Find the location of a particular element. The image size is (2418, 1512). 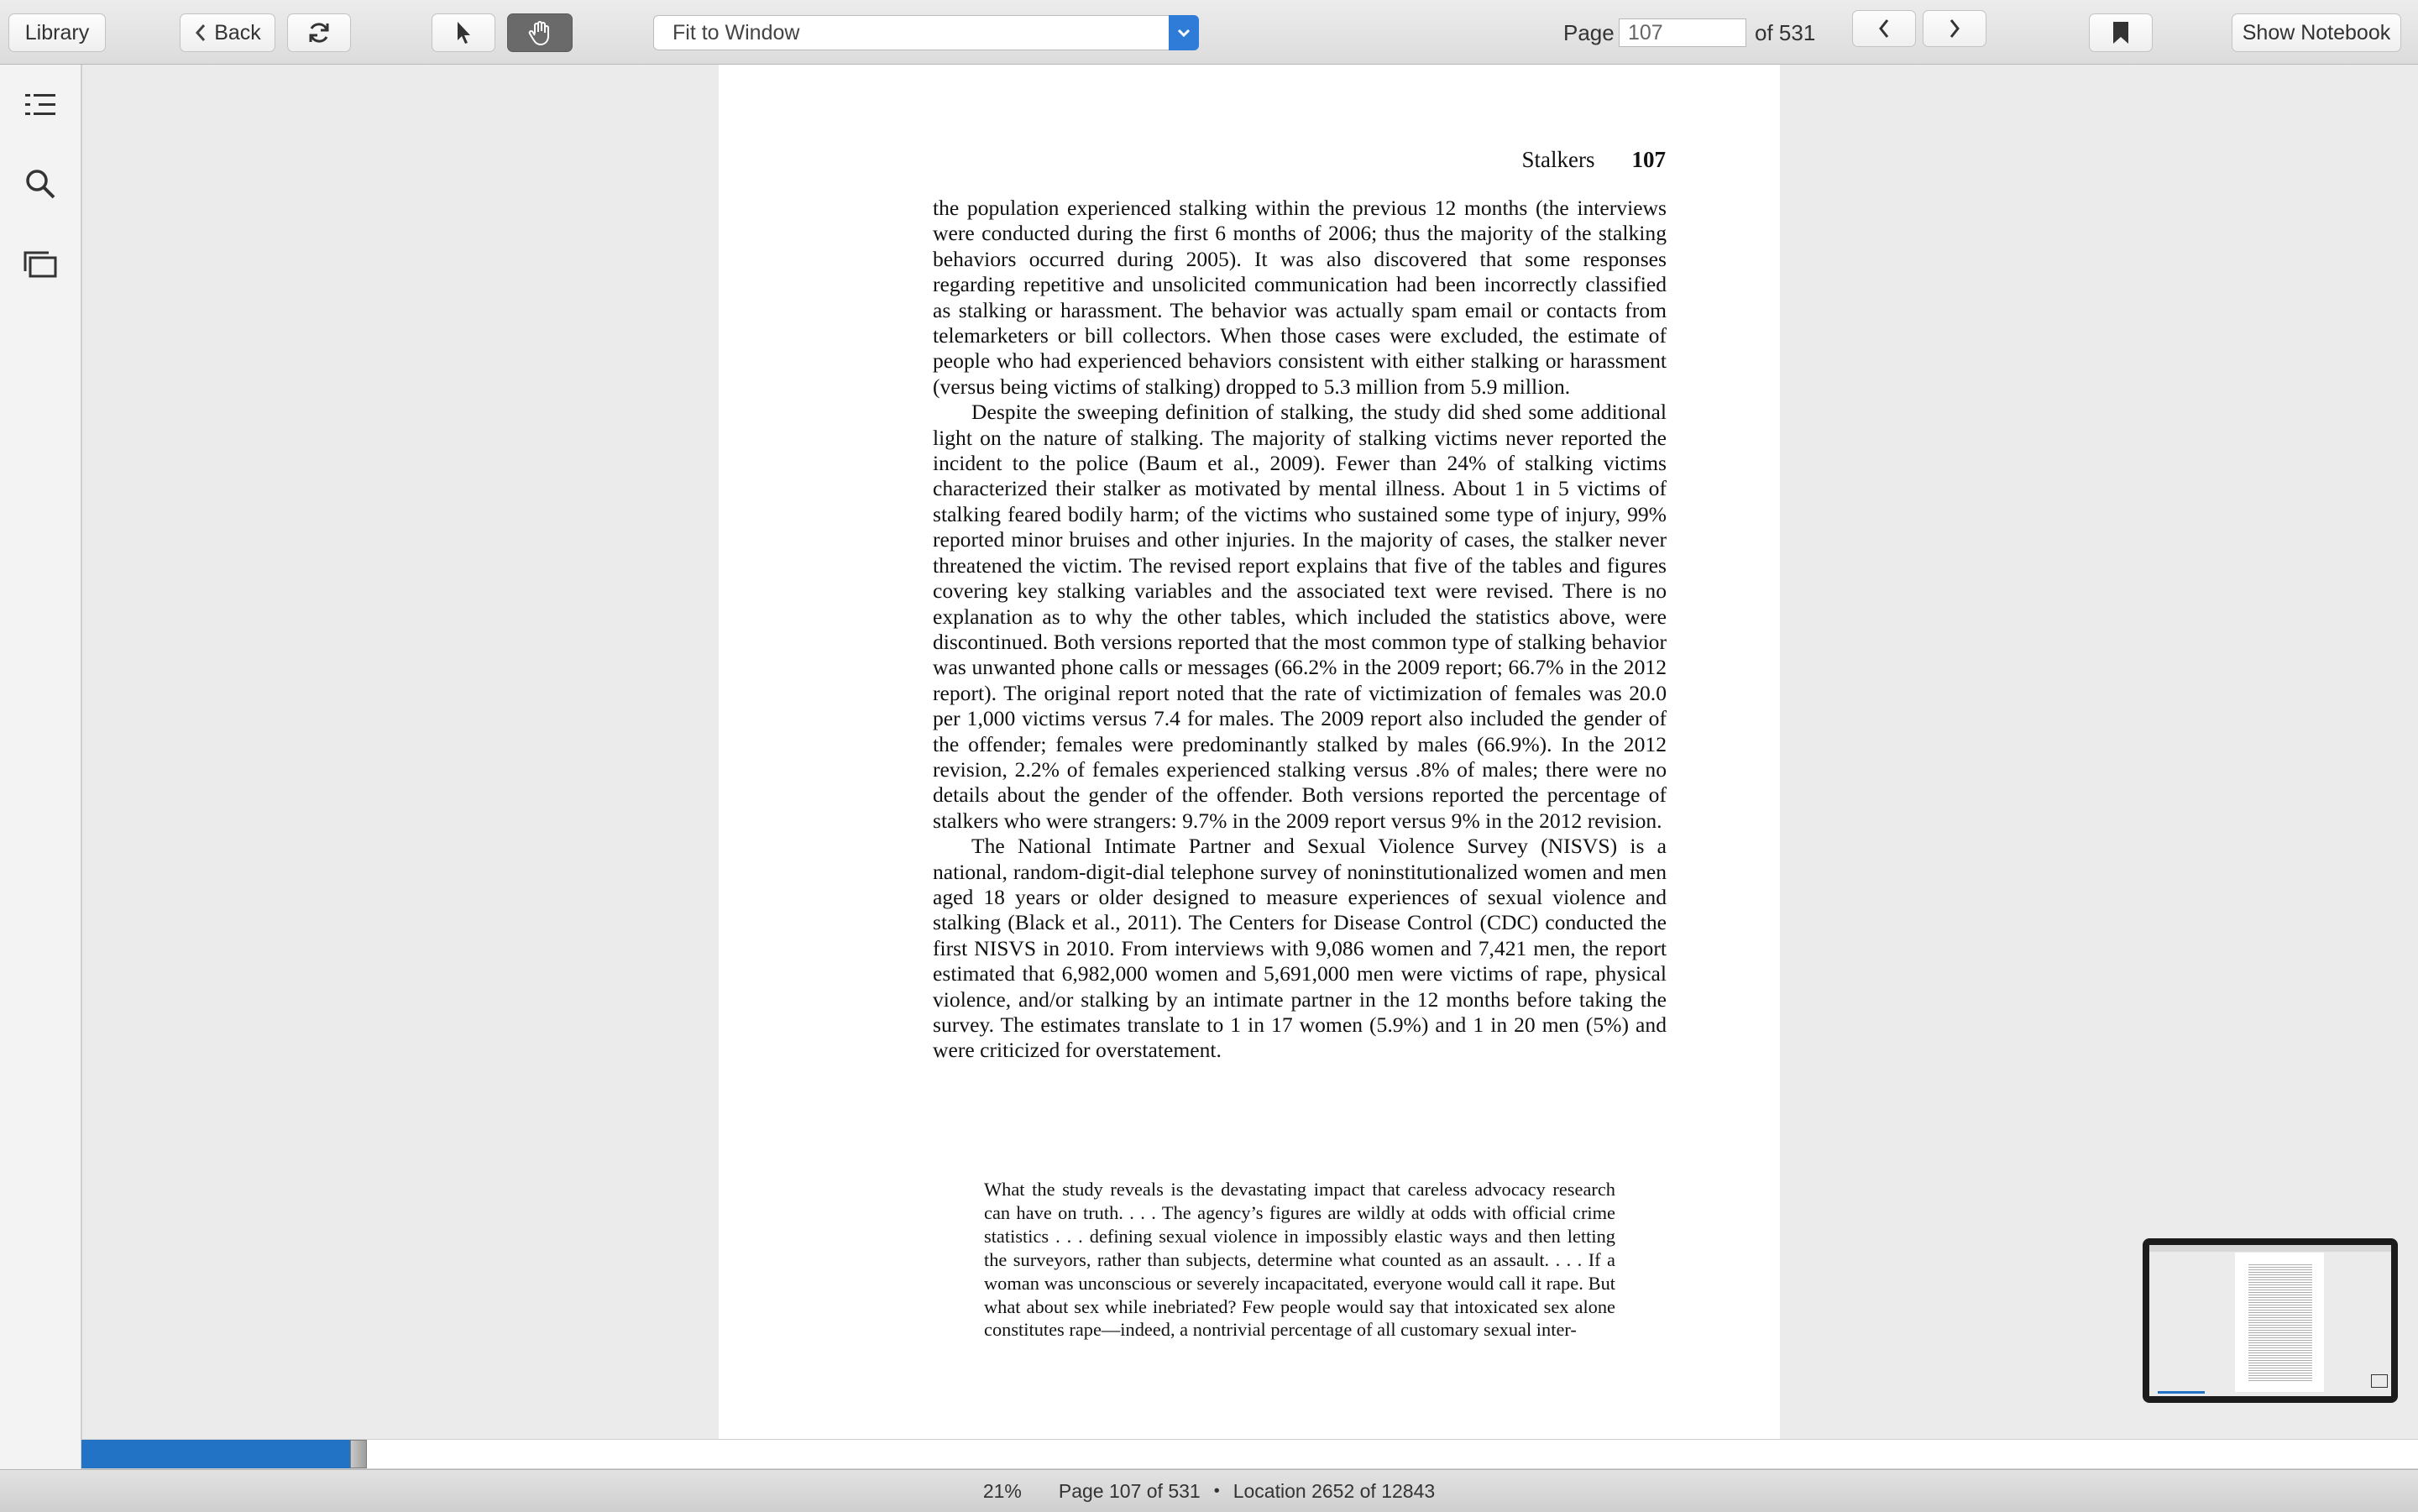

hand-tool-button is located at coordinates (540, 32).